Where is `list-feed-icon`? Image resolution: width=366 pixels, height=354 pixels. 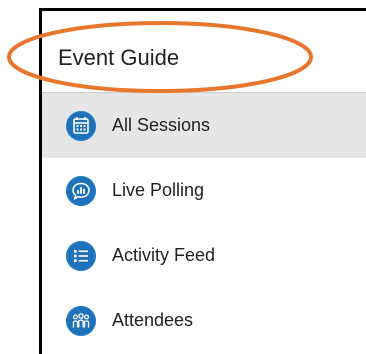
list-feed-icon is located at coordinates (81, 256).